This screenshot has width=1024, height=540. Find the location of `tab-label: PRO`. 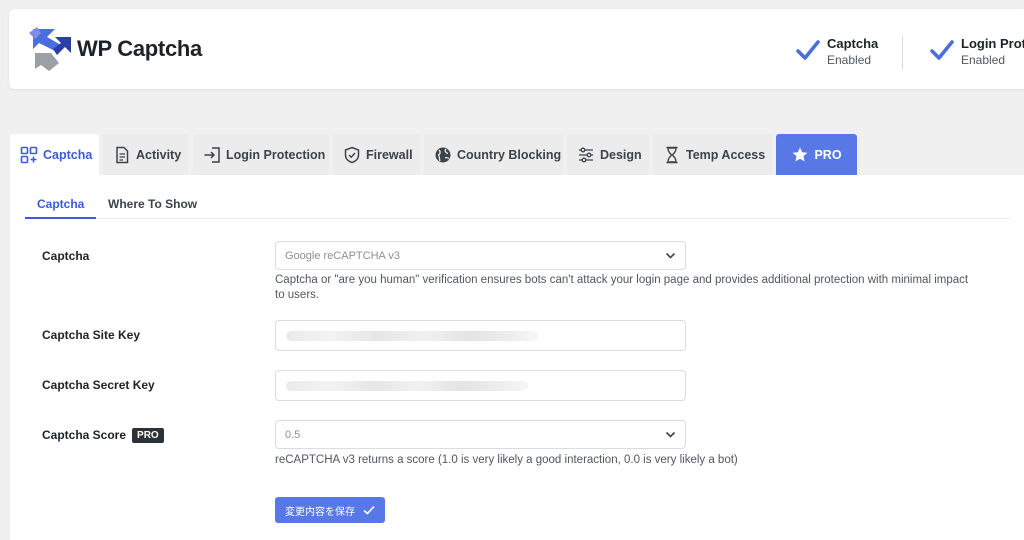

tab-label: PRO is located at coordinates (828, 154).